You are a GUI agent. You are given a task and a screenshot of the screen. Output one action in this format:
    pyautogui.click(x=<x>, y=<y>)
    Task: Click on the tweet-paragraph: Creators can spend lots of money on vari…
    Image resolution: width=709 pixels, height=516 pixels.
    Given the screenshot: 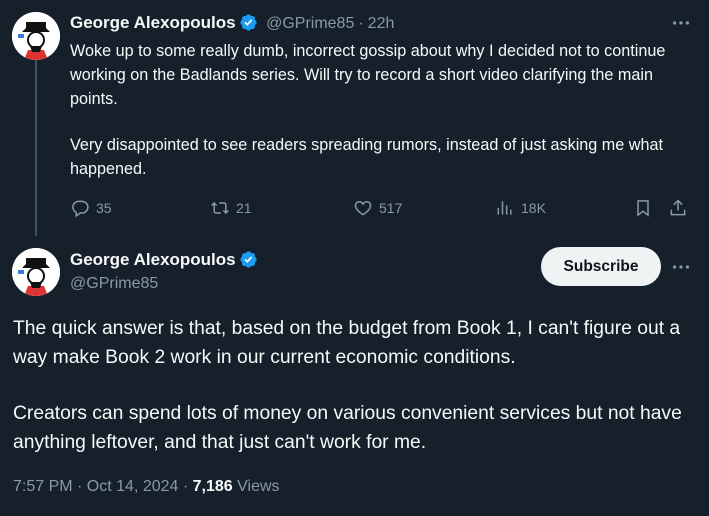 What is the action you would take?
    pyautogui.click(x=347, y=428)
    